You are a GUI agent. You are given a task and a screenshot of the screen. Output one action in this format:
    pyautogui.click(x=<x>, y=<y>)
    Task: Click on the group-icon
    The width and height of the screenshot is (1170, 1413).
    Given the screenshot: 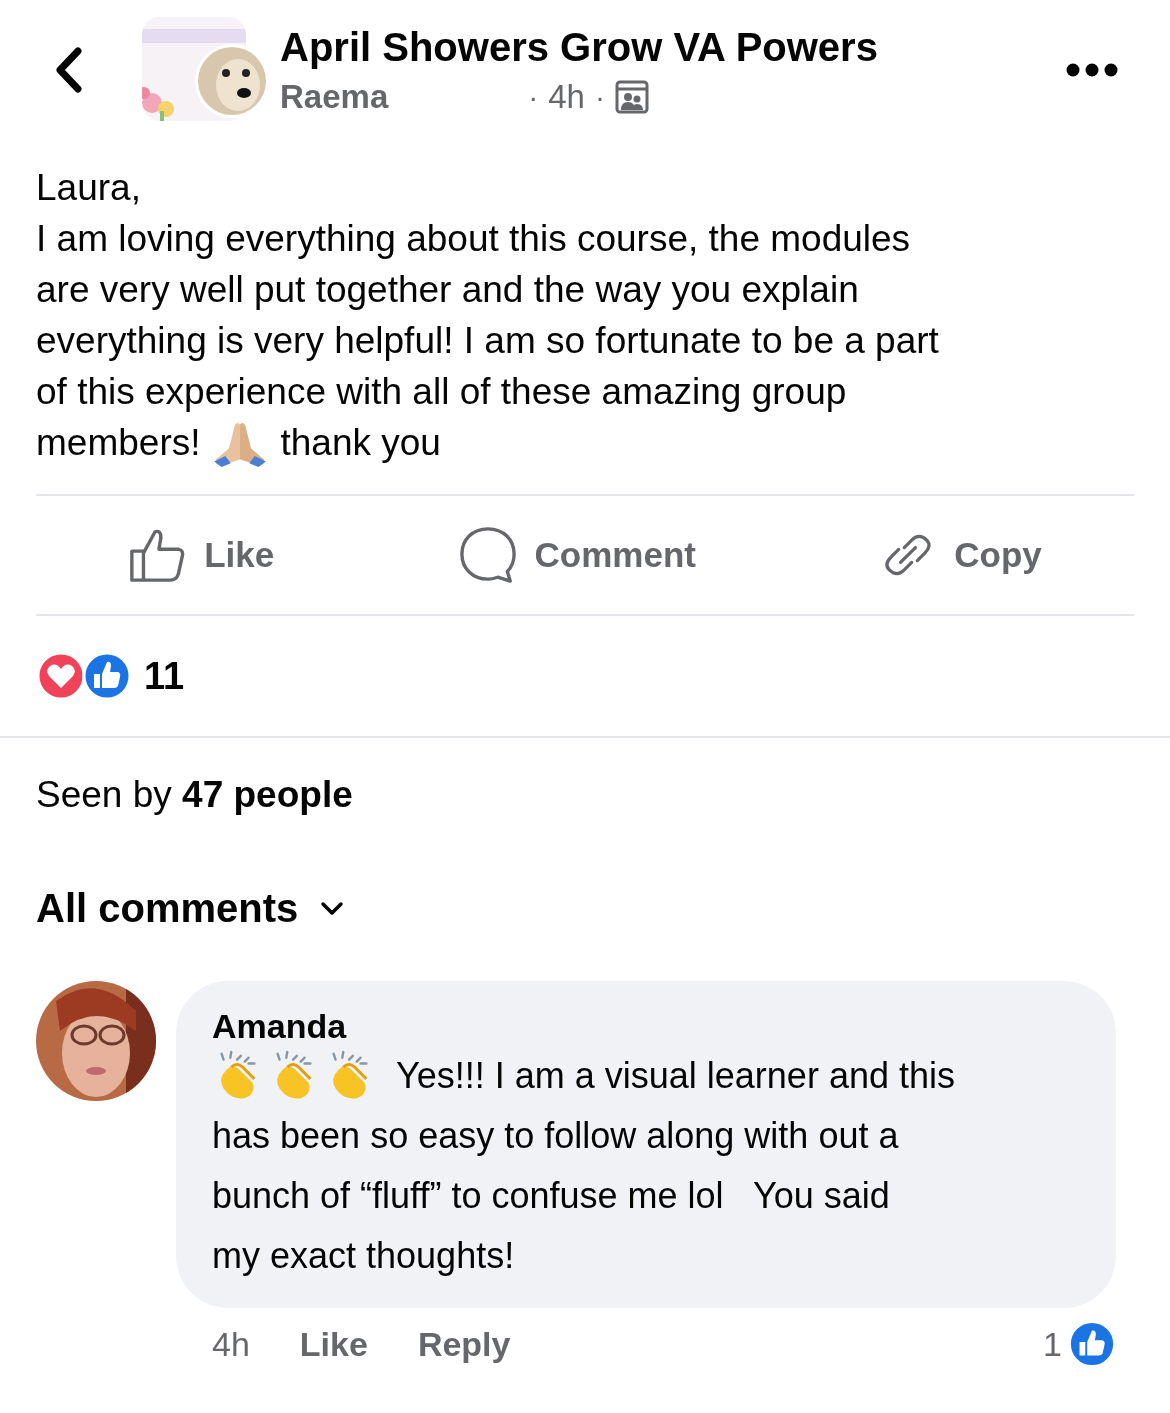 What is the action you would take?
    pyautogui.click(x=631, y=96)
    